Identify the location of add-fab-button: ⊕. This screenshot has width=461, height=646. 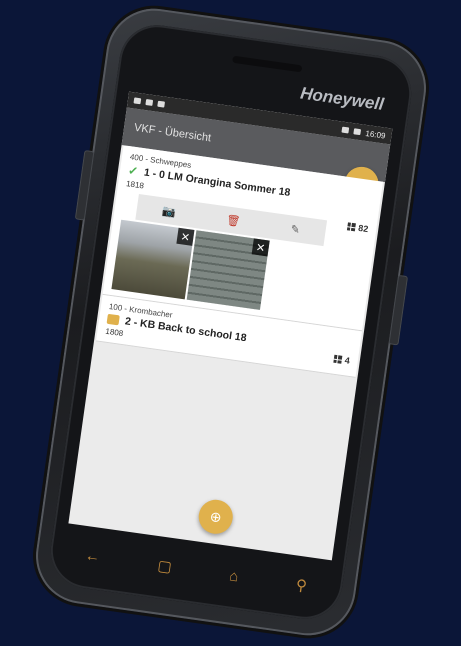
(215, 516).